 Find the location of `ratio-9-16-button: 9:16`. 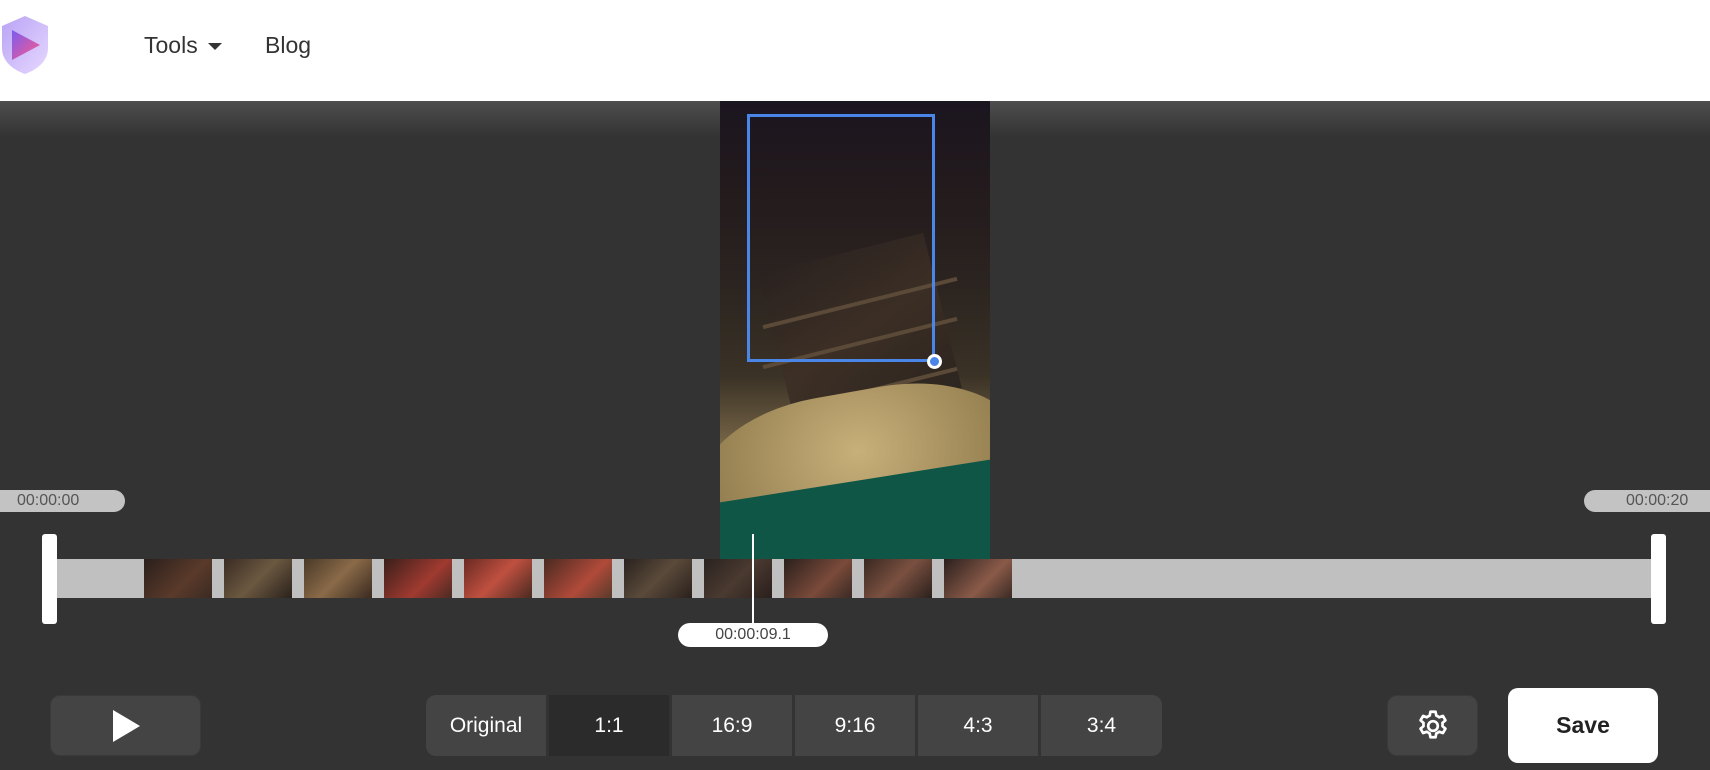

ratio-9-16-button: 9:16 is located at coordinates (855, 725).